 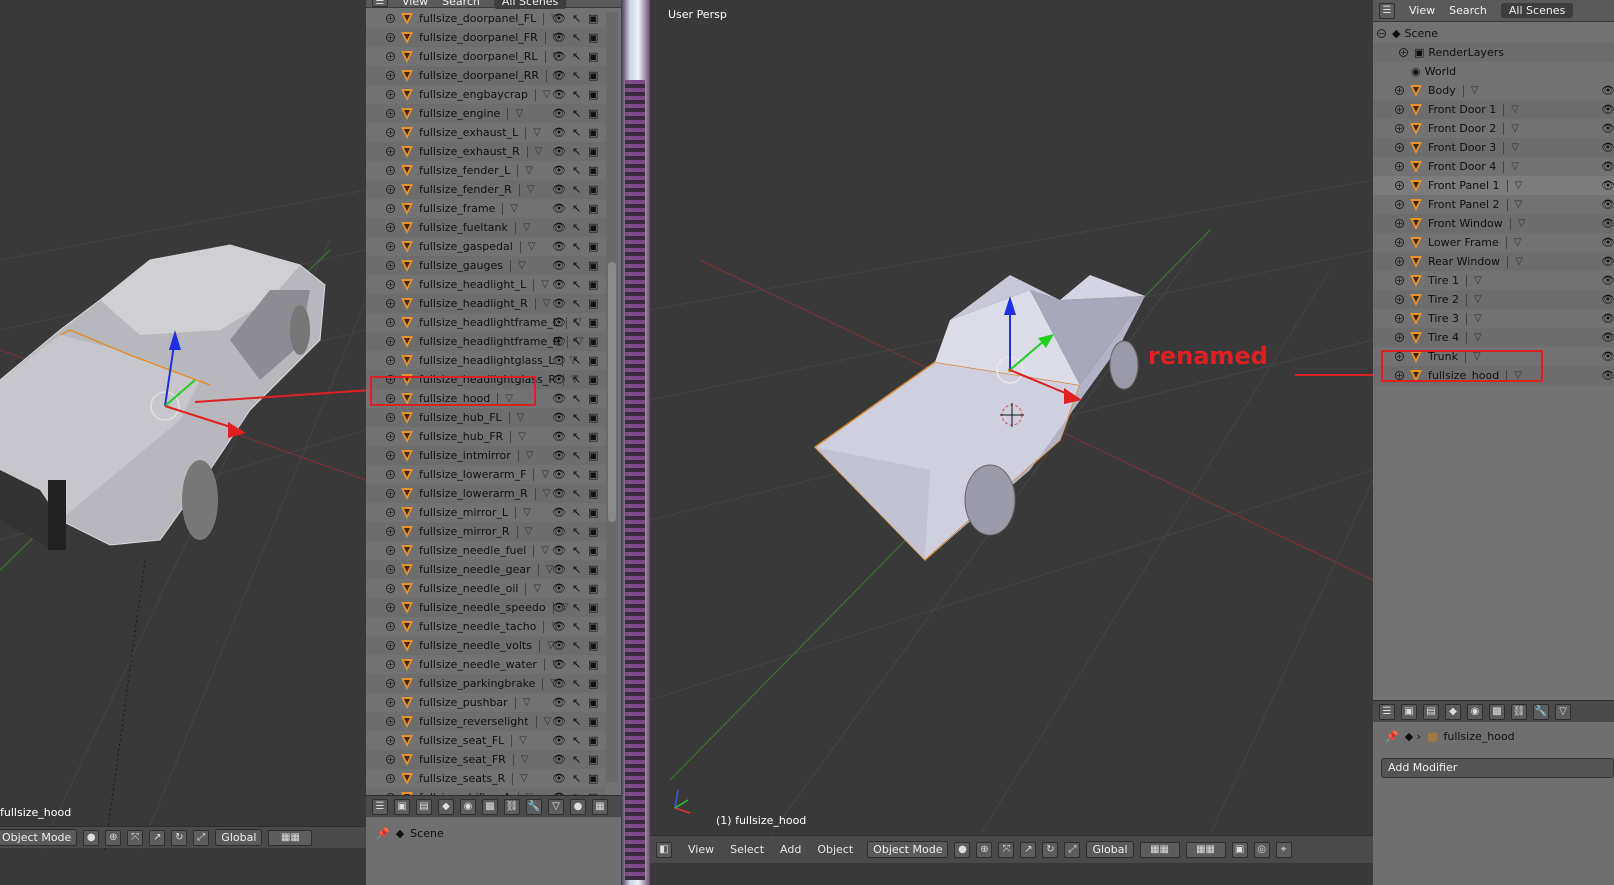 I want to click on outliner-item: + fullsize_headlightframe_R ▽ 👁 ↖ ▣, so click(x=486, y=341).